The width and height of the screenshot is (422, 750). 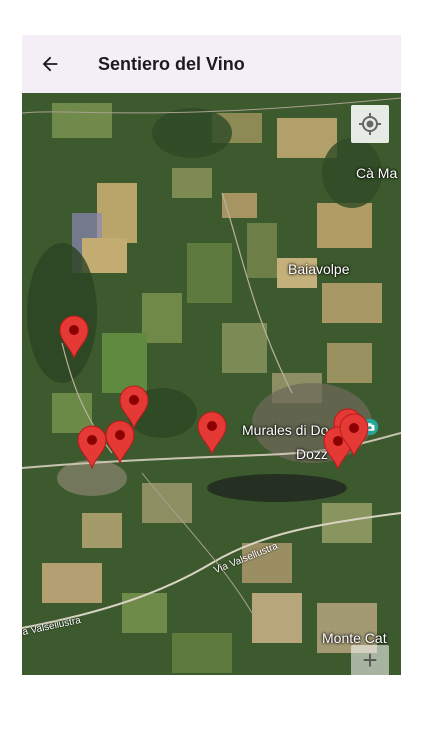 What do you see at coordinates (171, 63) in the screenshot?
I see `page-title: Sentiero del Vino` at bounding box center [171, 63].